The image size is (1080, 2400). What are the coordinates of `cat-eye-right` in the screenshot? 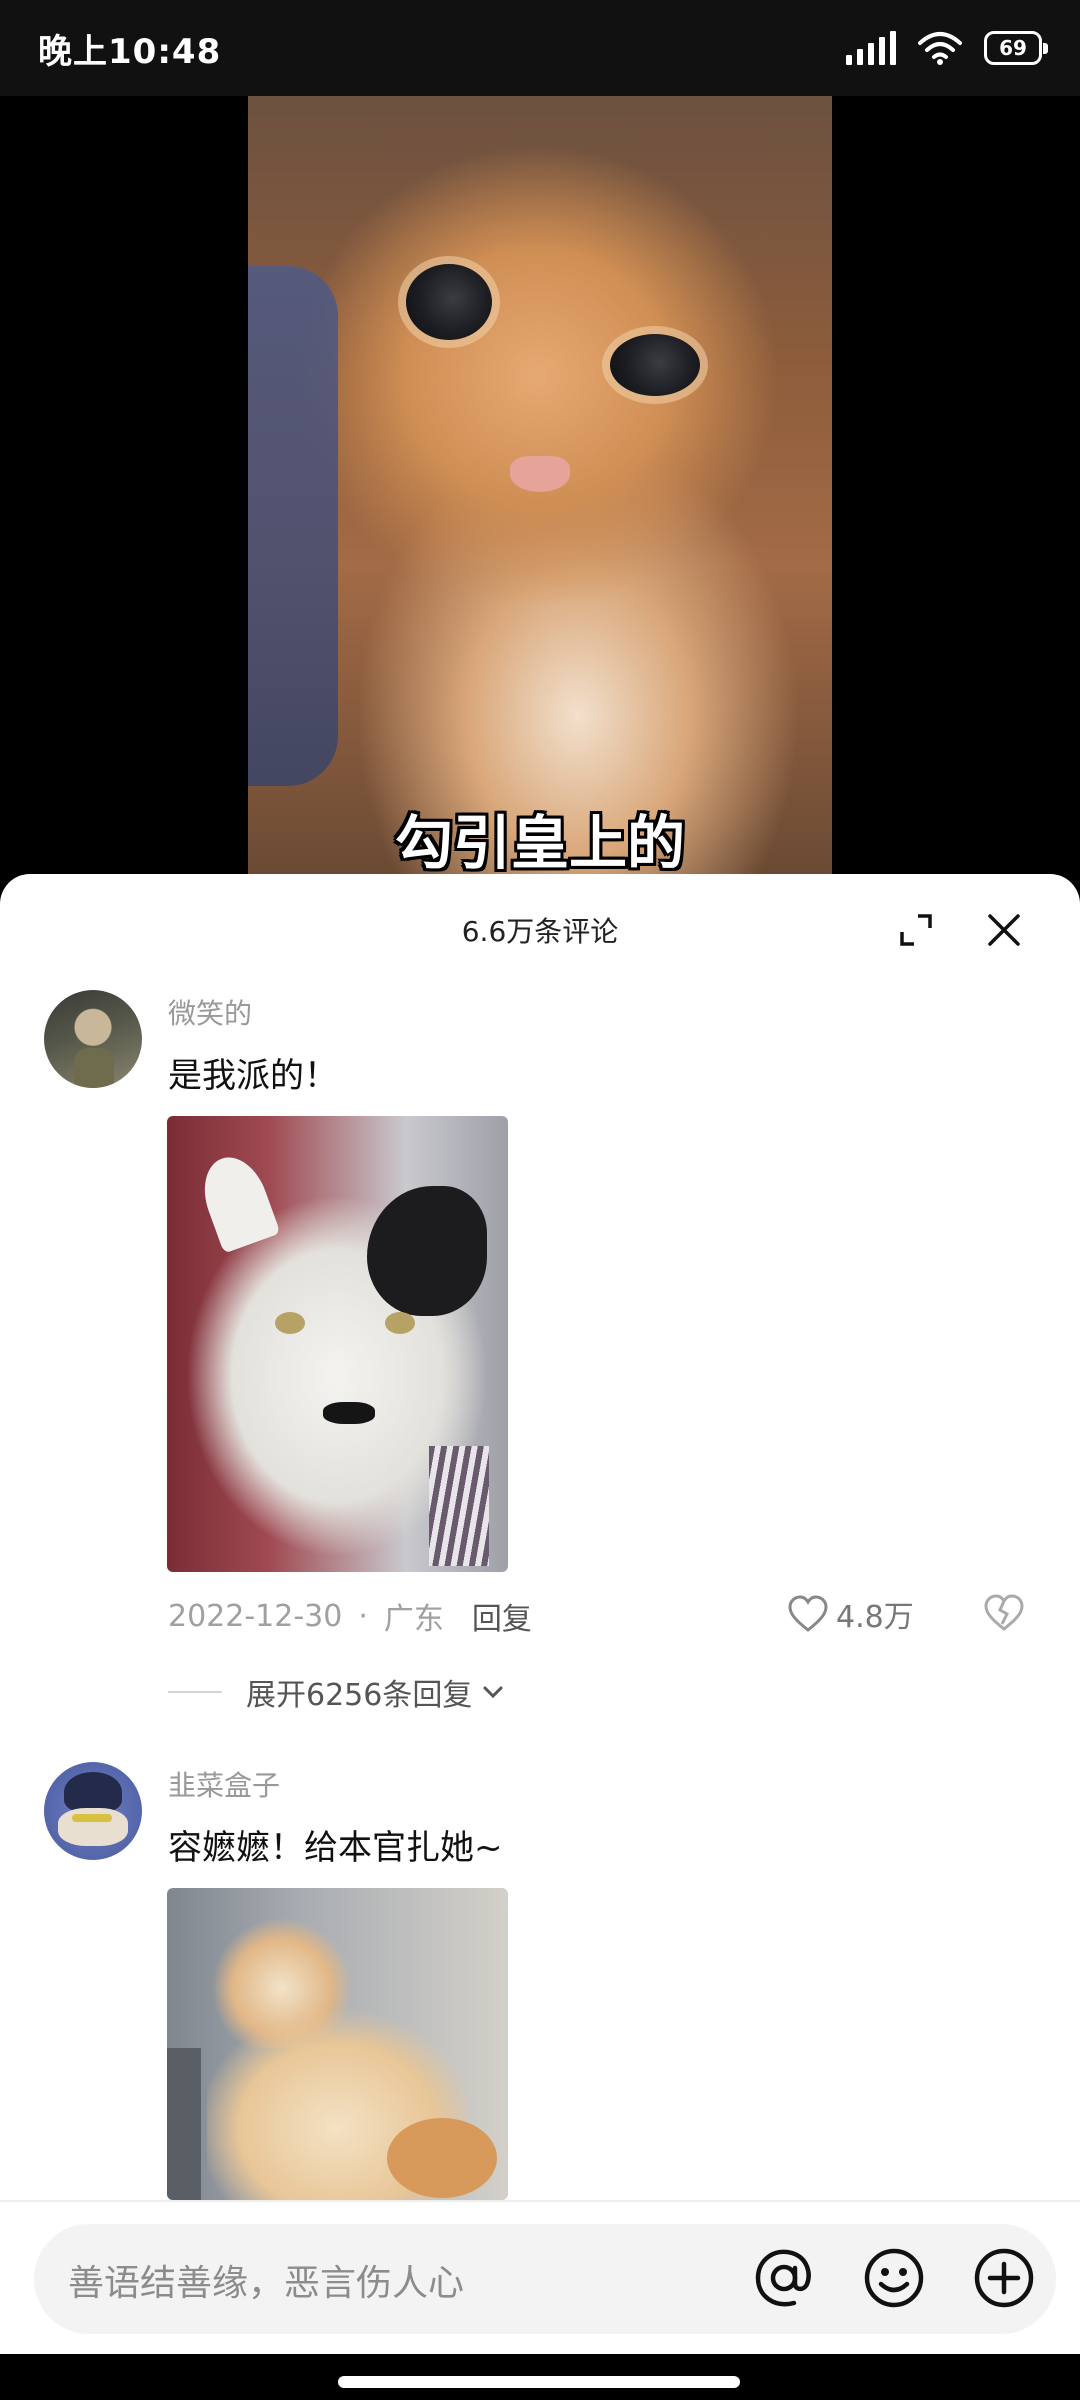 It's located at (655, 365).